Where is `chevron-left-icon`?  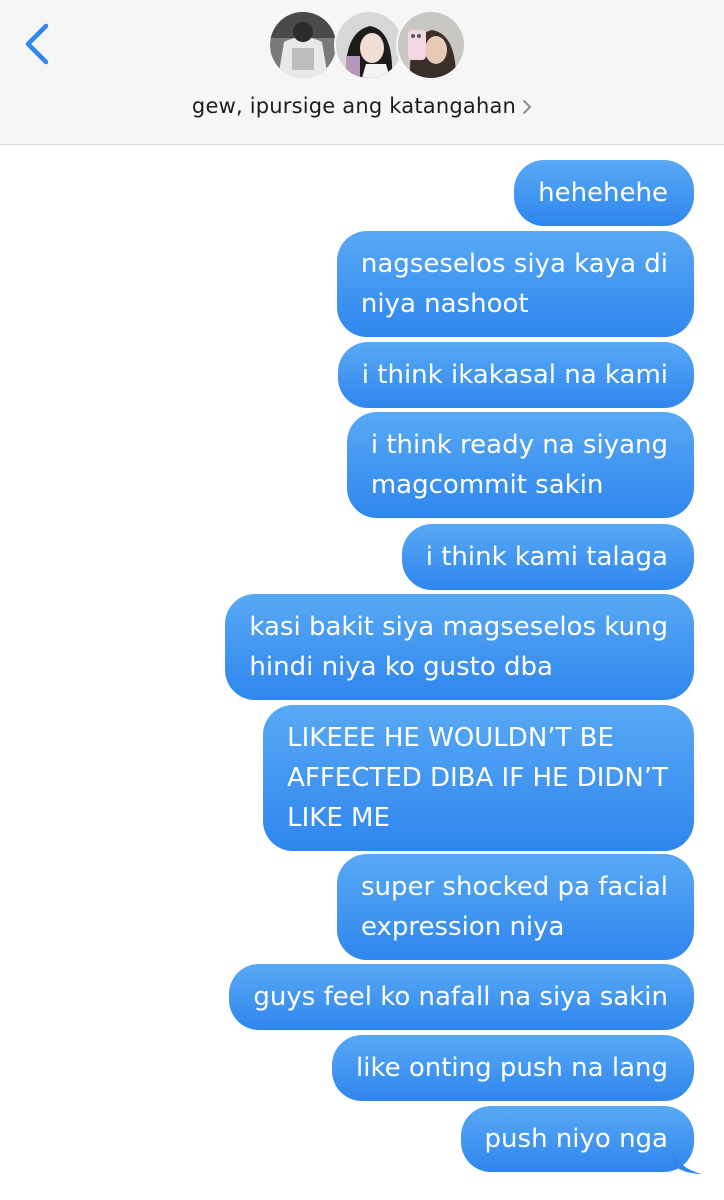 chevron-left-icon is located at coordinates (37, 44).